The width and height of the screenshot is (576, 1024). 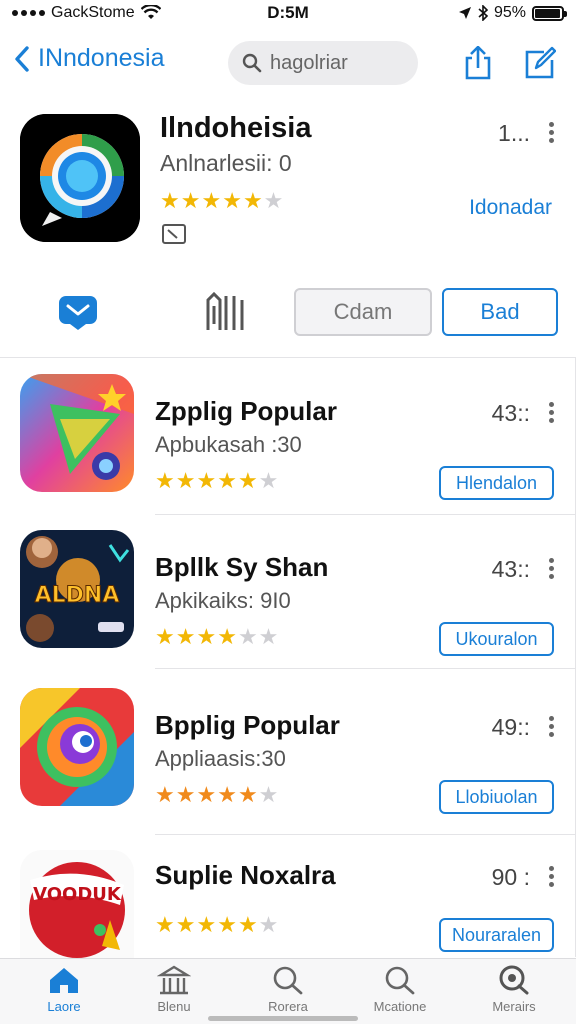 What do you see at coordinates (220, 758) in the screenshot?
I see `app-subtitle: Appliaasis:30` at bounding box center [220, 758].